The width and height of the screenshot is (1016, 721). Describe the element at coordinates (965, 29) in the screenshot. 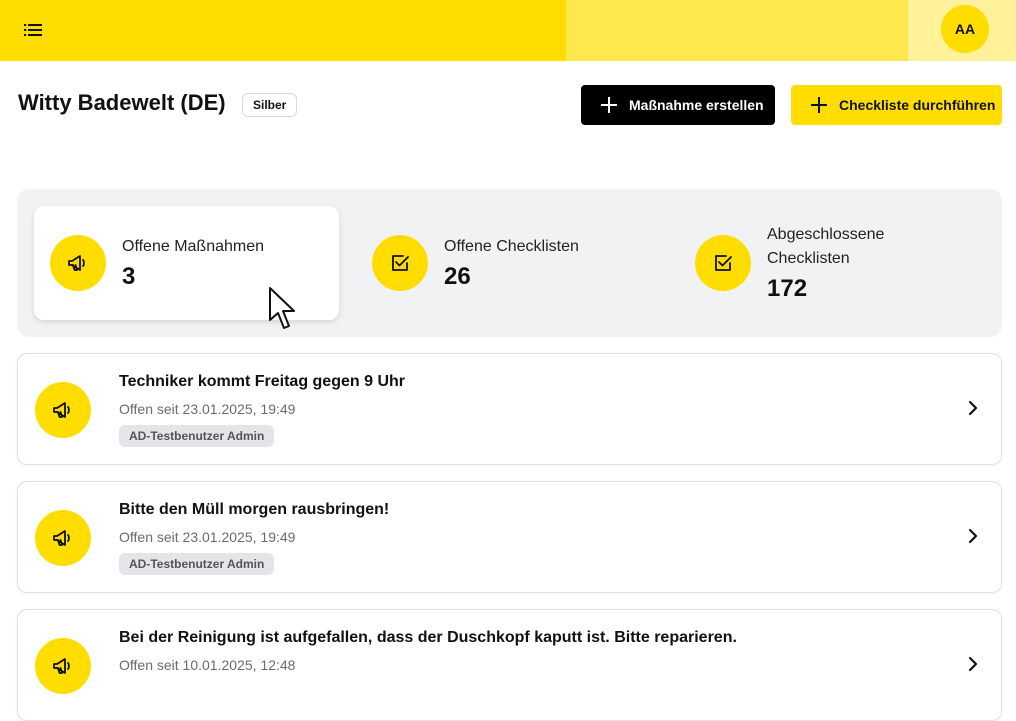

I see `user-avatar: AA` at that location.